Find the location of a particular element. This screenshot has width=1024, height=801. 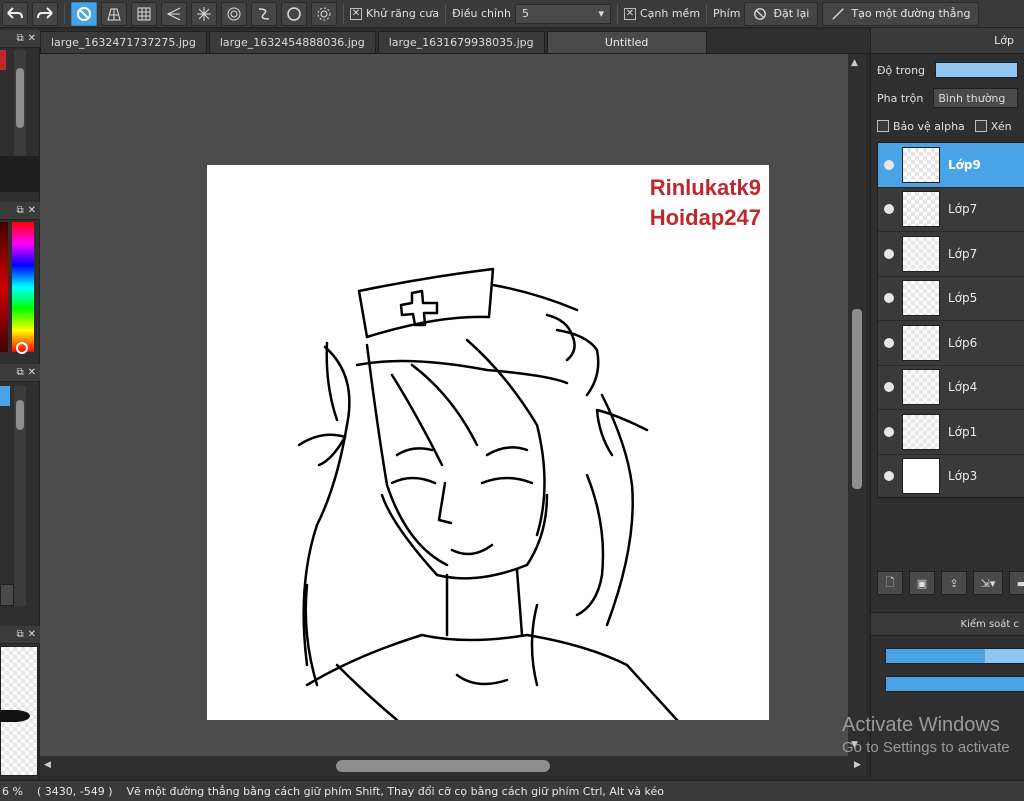

reset-button: Đặt lại is located at coordinates (781, 13).